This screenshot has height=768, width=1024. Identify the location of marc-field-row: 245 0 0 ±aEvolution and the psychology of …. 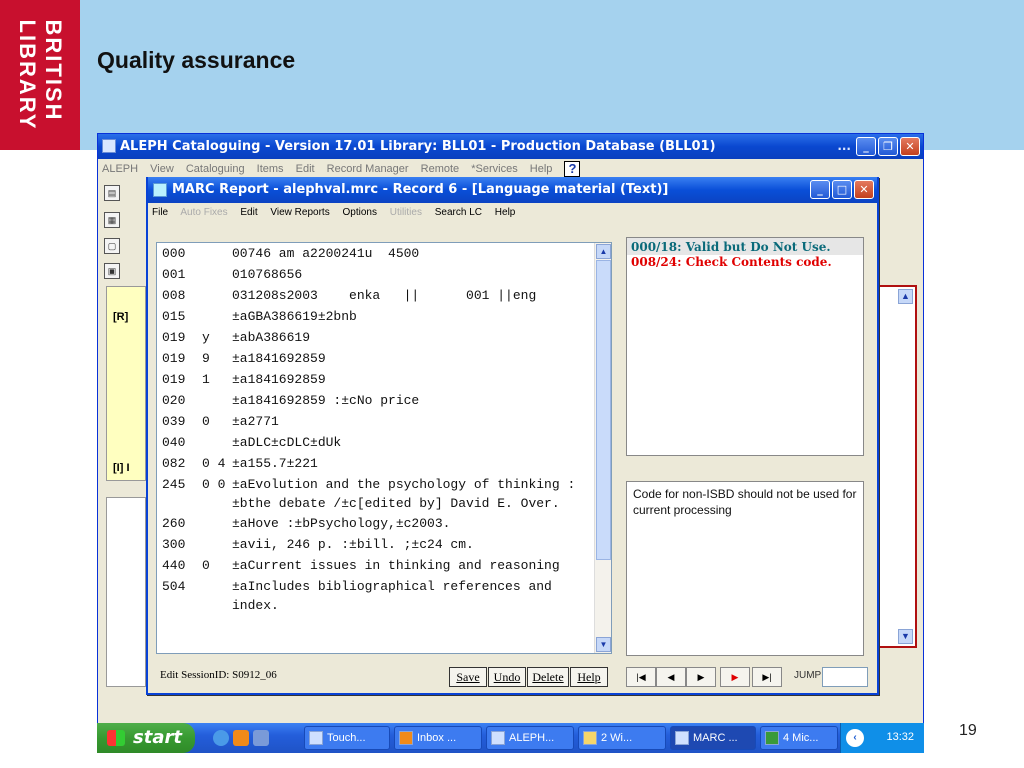
(376, 493).